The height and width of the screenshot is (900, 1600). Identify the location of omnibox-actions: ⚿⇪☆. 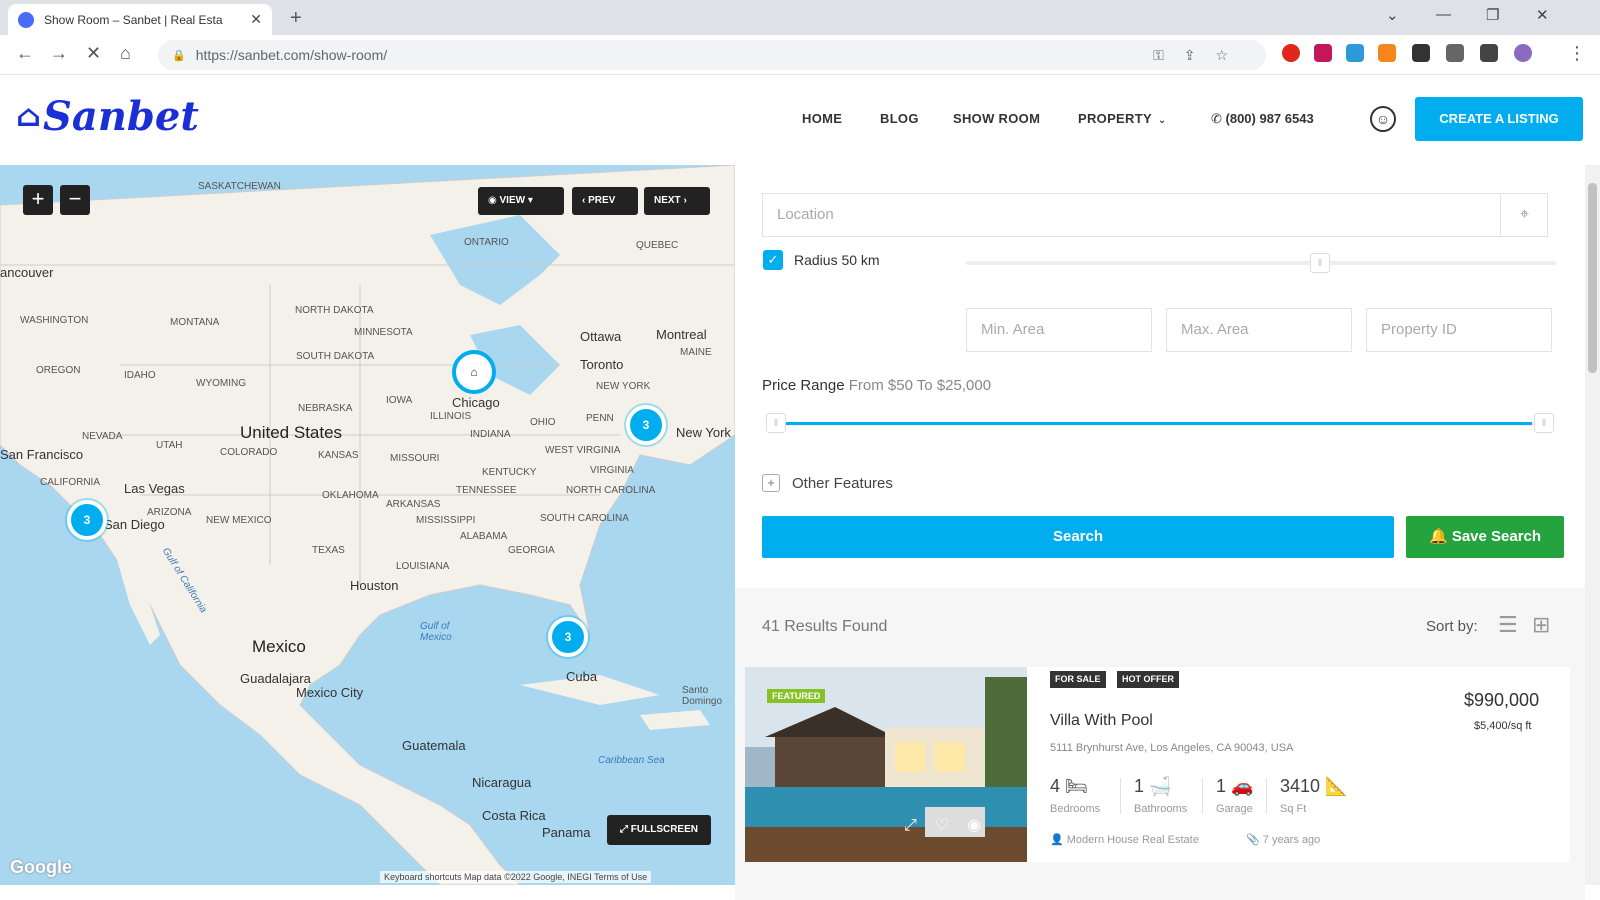
(1200, 55).